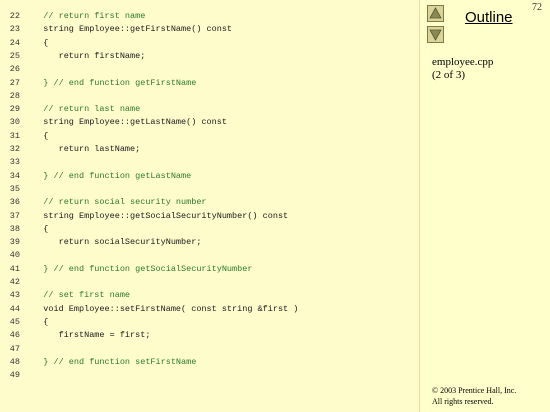 This screenshot has height=412, width=550. Describe the element at coordinates (84, 149) in the screenshot. I see `code-text: return lastName;` at that location.